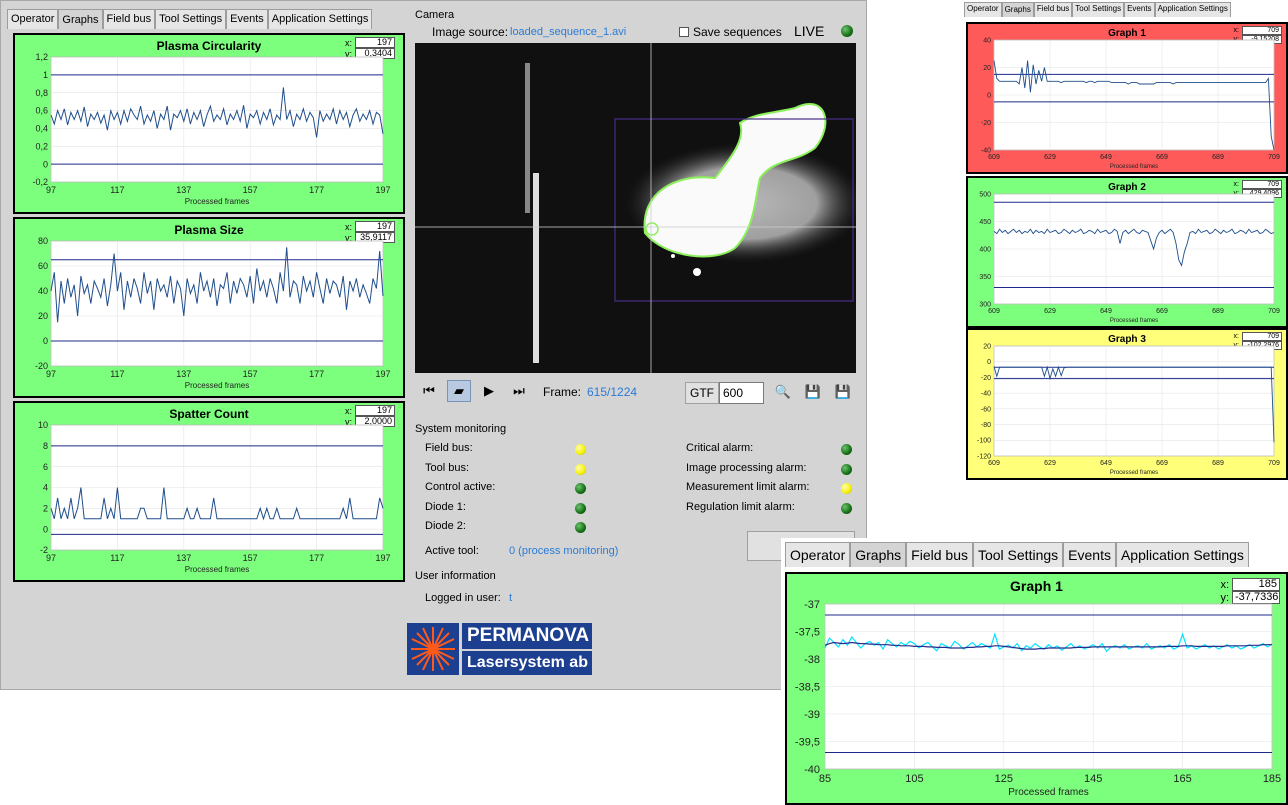 This screenshot has height=805, width=1288. Describe the element at coordinates (41, 146) in the screenshot. I see `y-tick-label: 0,2` at that location.